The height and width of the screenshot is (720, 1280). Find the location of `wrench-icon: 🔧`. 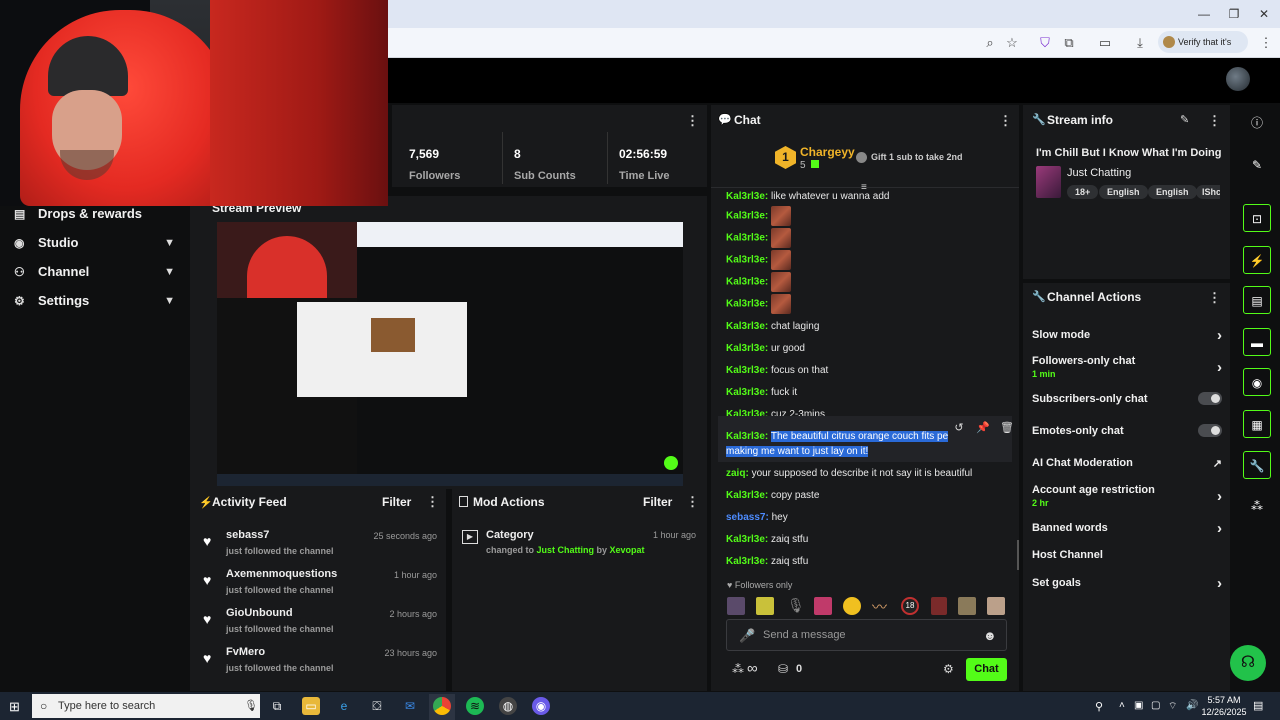

wrench-icon: 🔧 is located at coordinates (1257, 465).